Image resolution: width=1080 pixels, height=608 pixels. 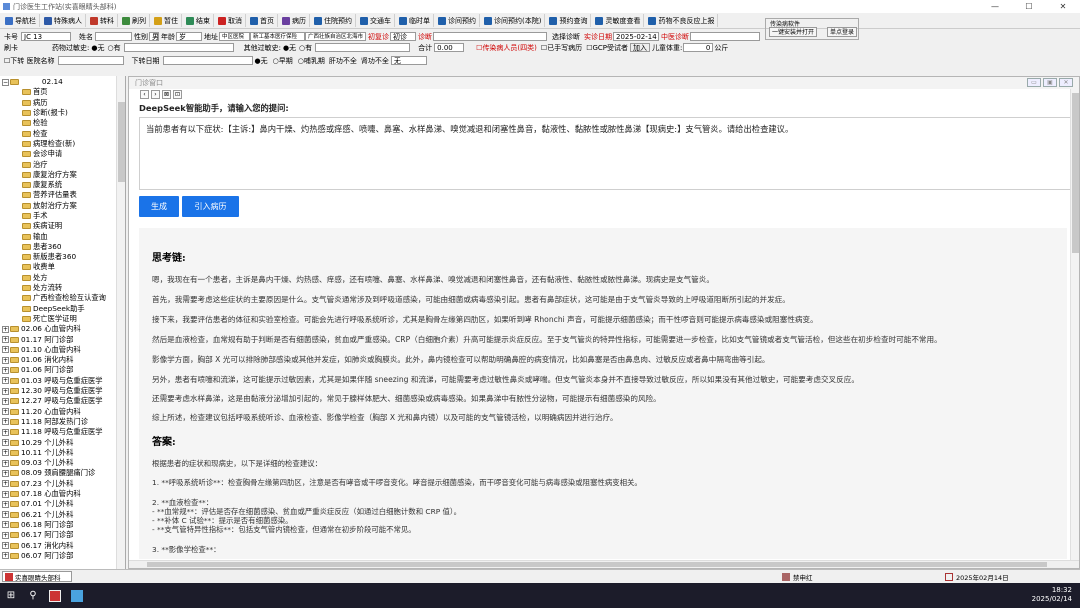 I want to click on tree-scrollbar, so click(x=120, y=322).